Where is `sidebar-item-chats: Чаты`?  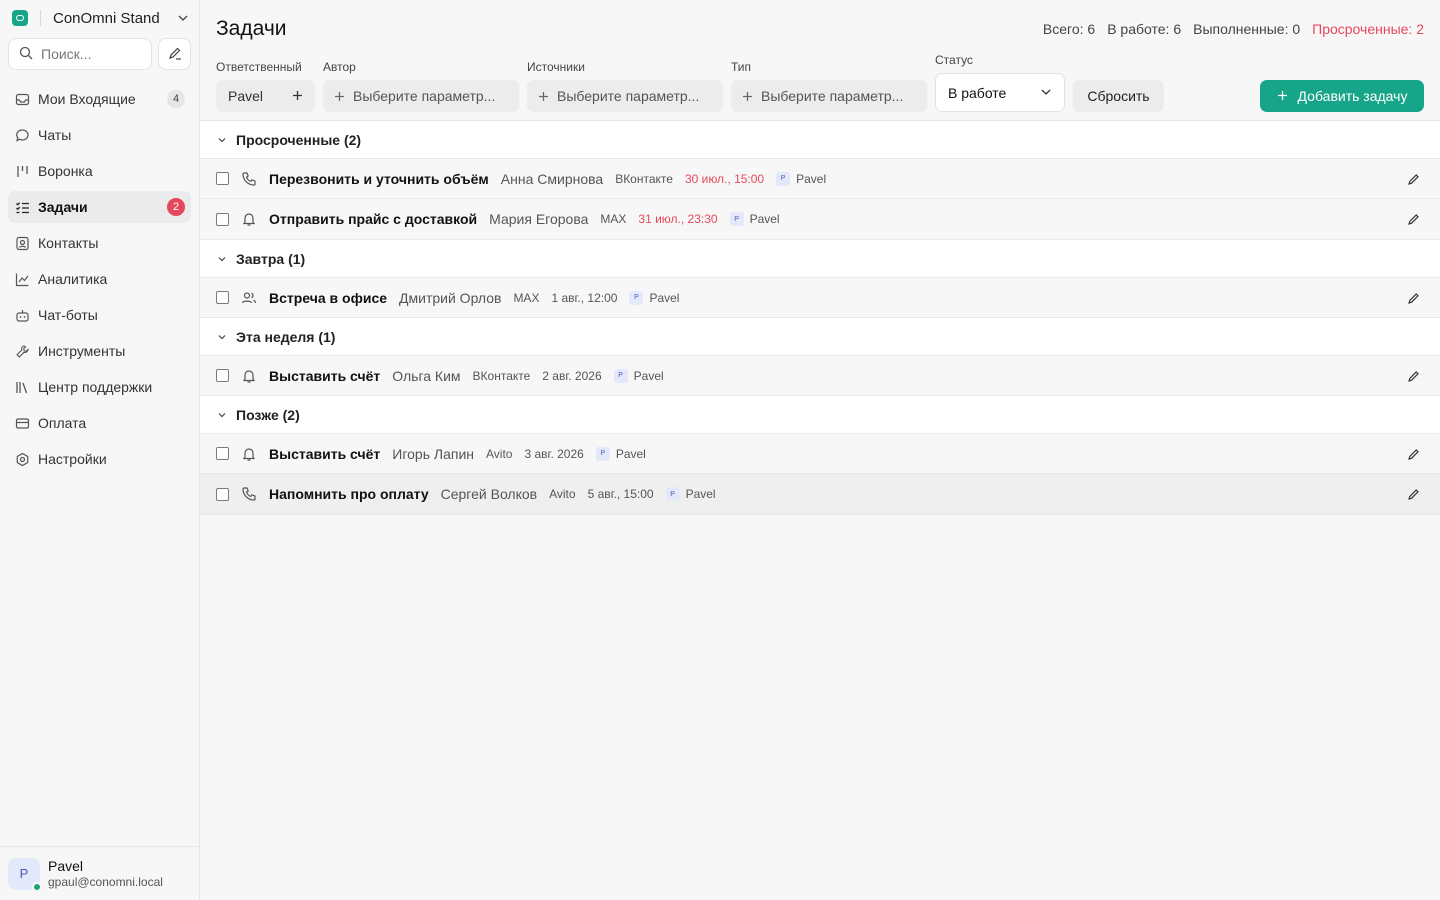 sidebar-item-chats: Чаты is located at coordinates (99, 135).